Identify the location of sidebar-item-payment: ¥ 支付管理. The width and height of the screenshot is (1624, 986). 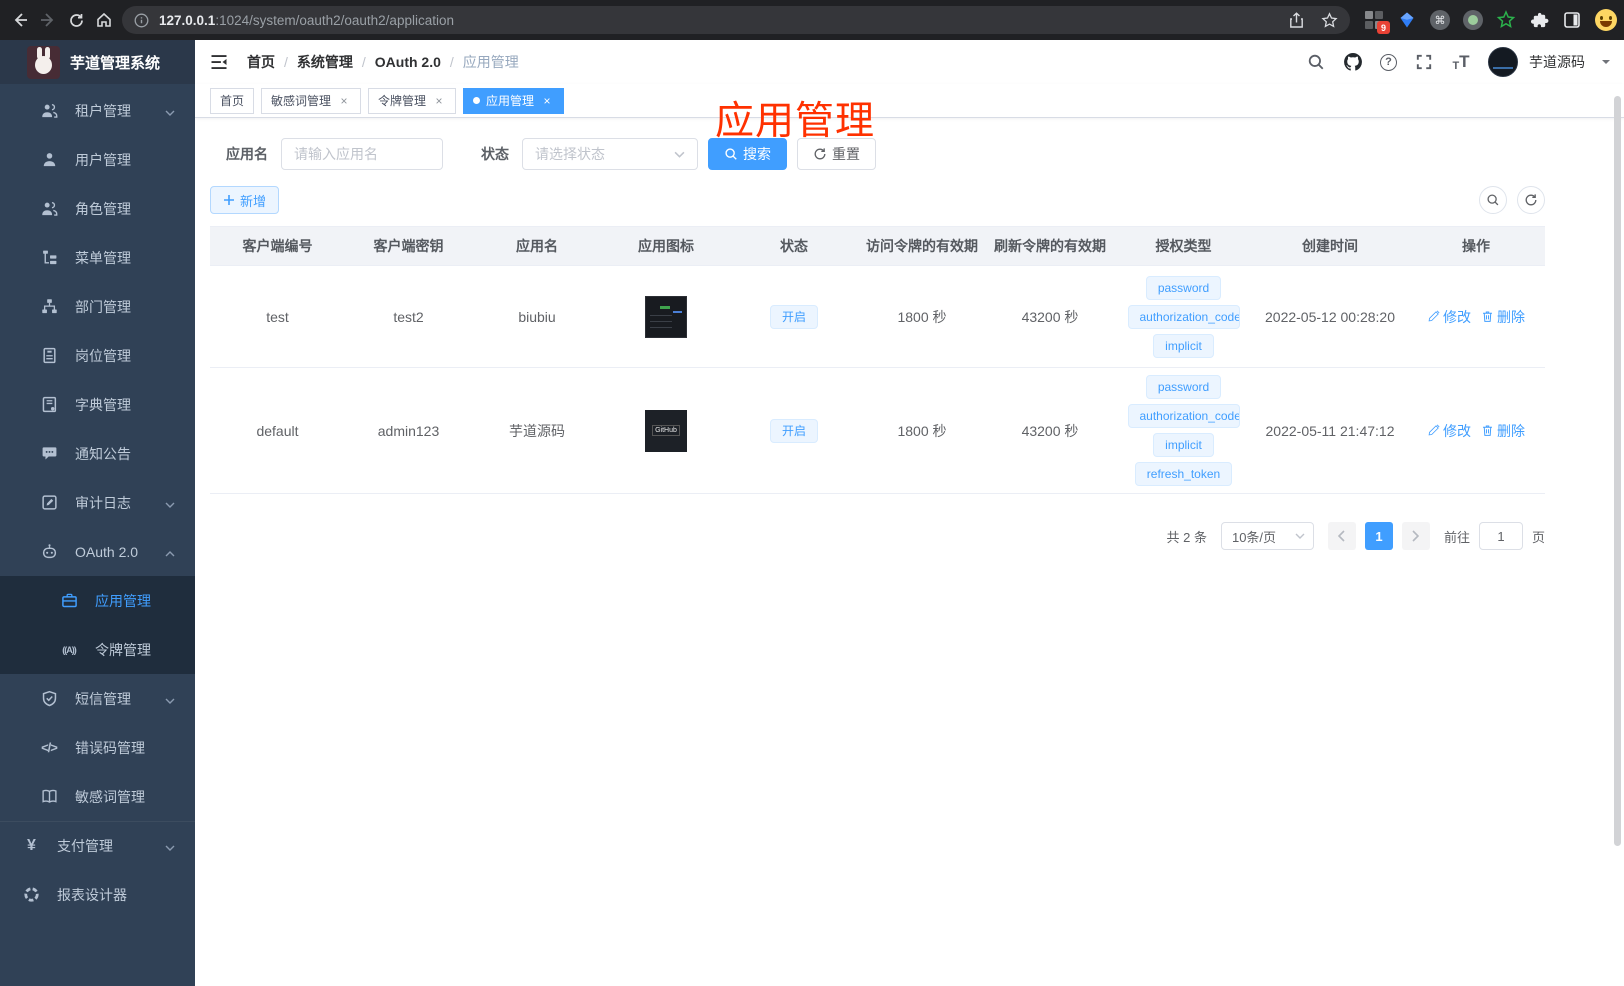
(97, 845).